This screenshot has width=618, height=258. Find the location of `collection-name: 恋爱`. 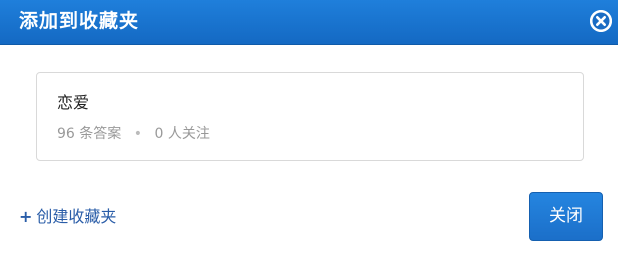

collection-name: 恋爱 is located at coordinates (73, 102).